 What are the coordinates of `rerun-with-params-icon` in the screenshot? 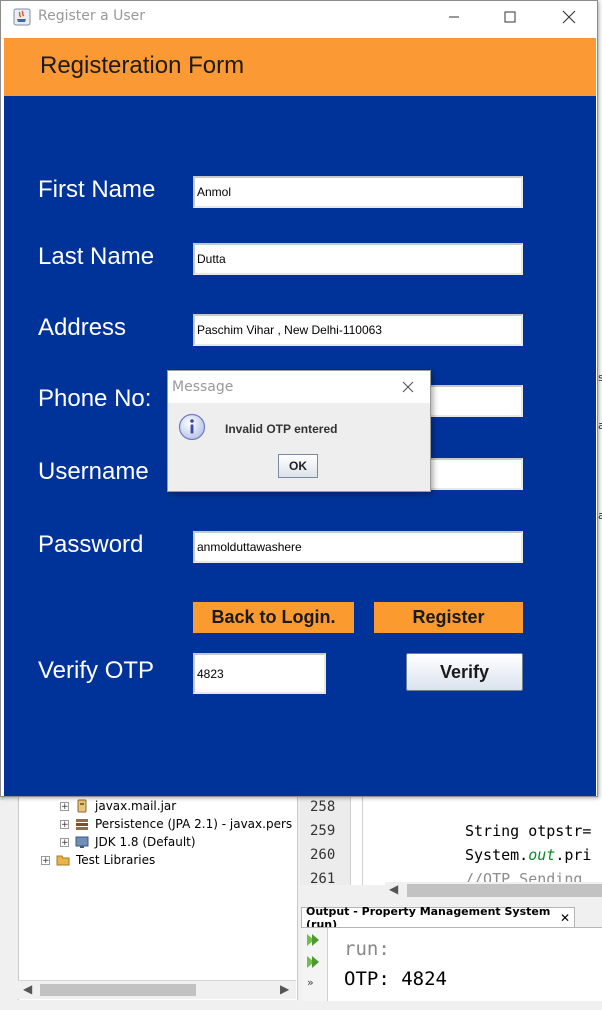 It's located at (313, 962).